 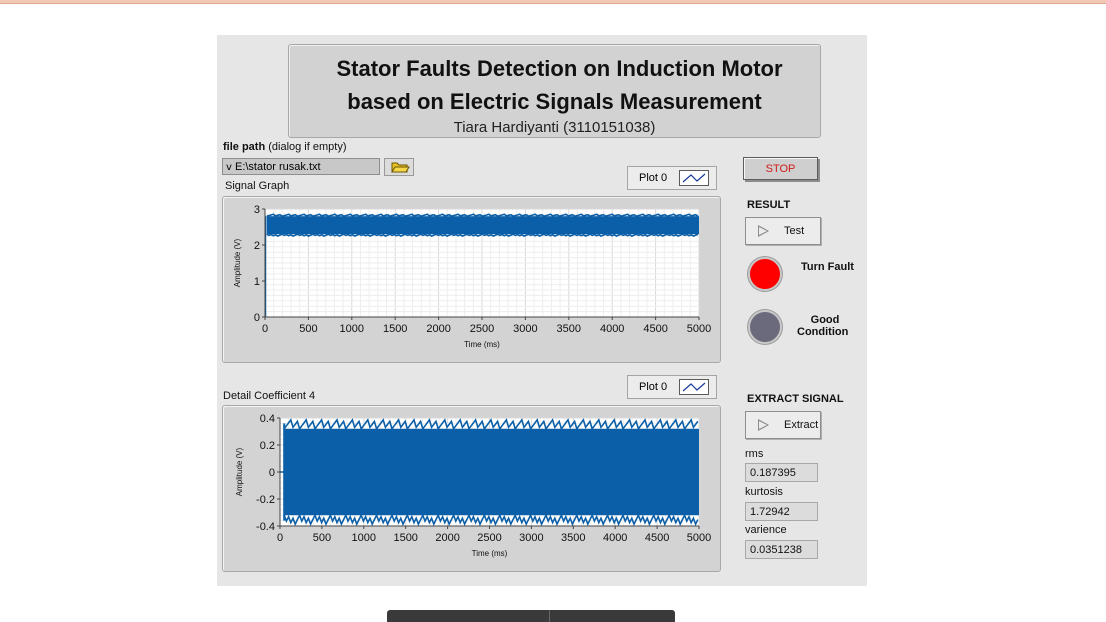 What do you see at coordinates (769, 205) in the screenshot?
I see `result-heading: RESULT` at bounding box center [769, 205].